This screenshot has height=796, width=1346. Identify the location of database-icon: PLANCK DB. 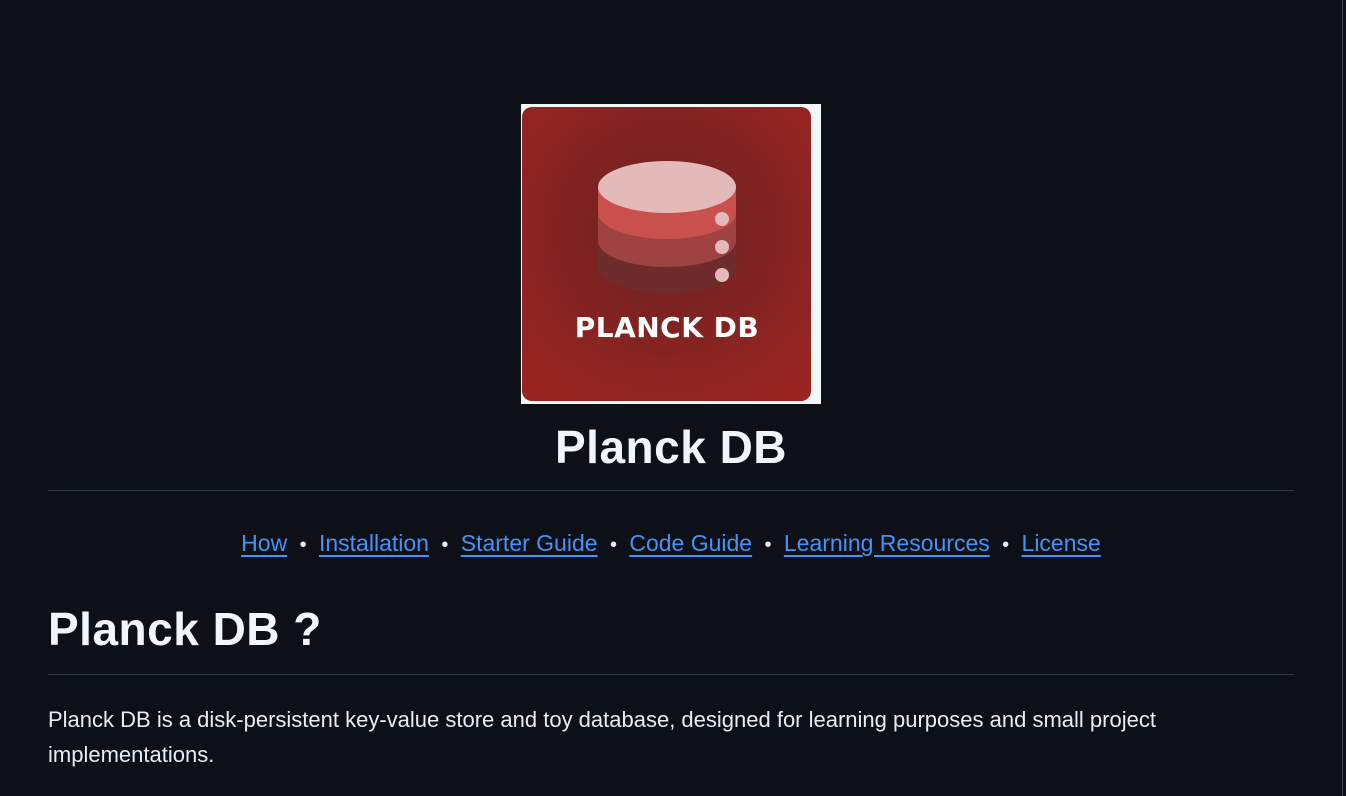
(667, 252).